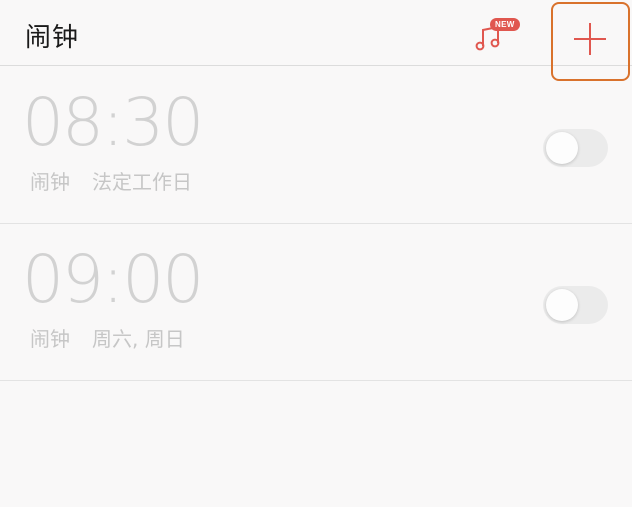  I want to click on new-badge: NEW, so click(505, 24).